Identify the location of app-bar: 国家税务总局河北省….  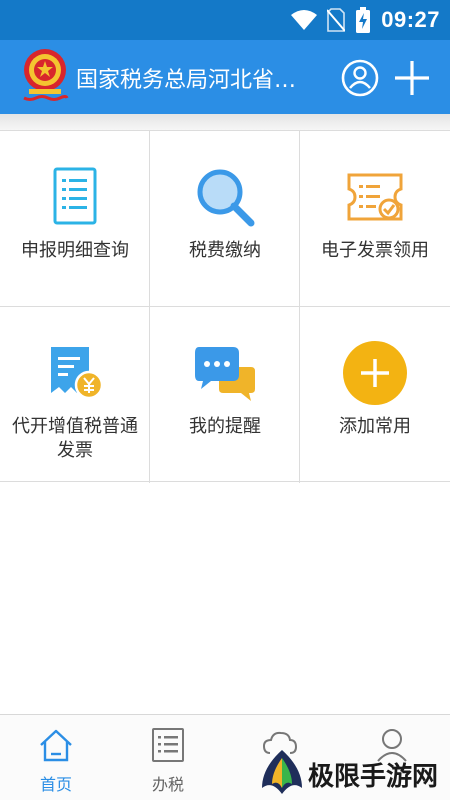
(225, 77).